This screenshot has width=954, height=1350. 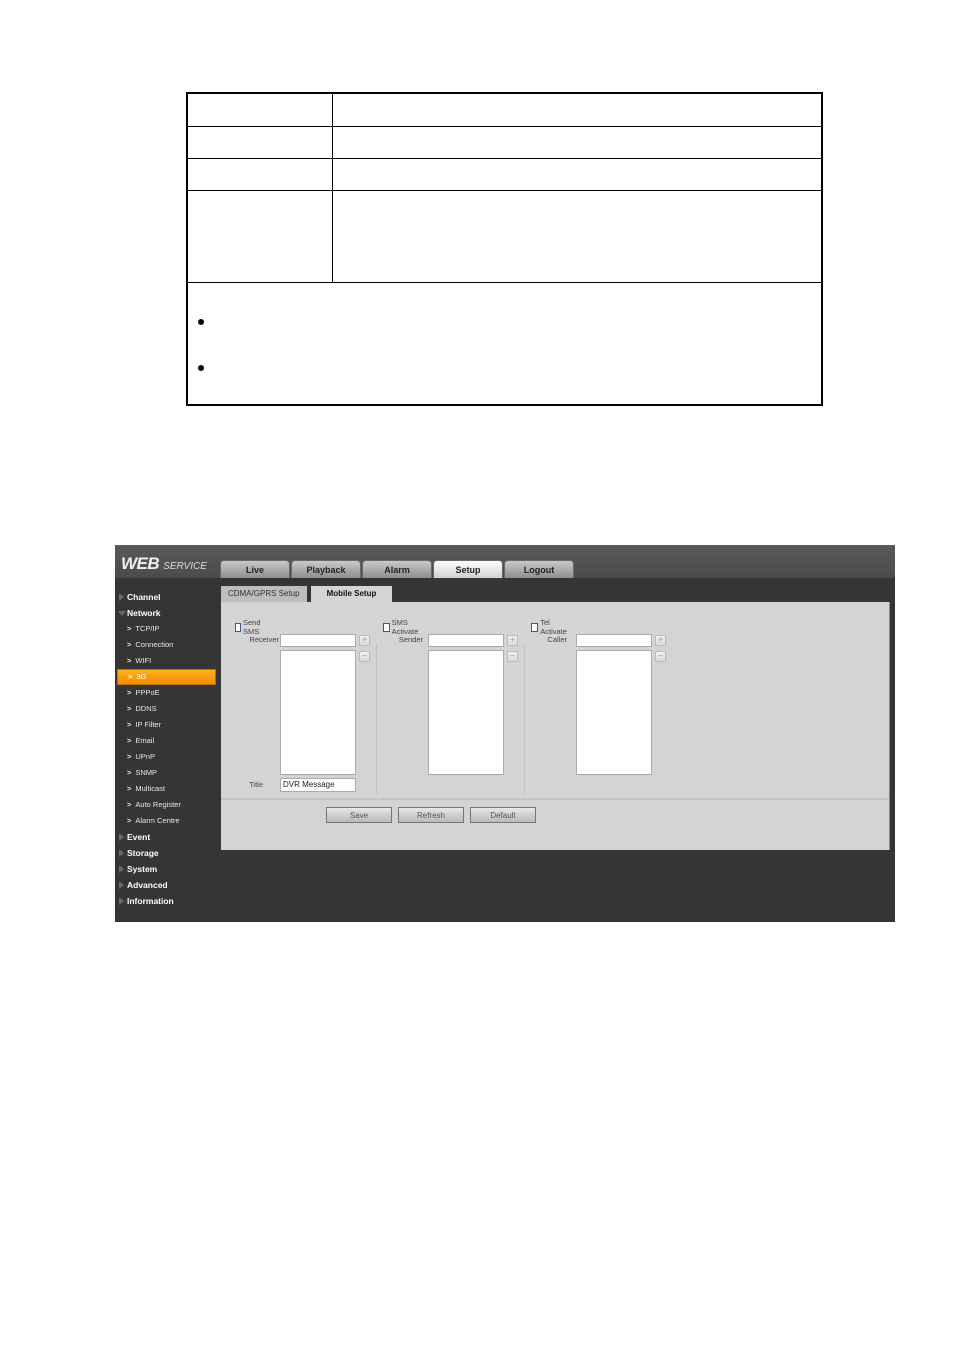 I want to click on sidebar-item-label: UPnP, so click(x=145, y=756).